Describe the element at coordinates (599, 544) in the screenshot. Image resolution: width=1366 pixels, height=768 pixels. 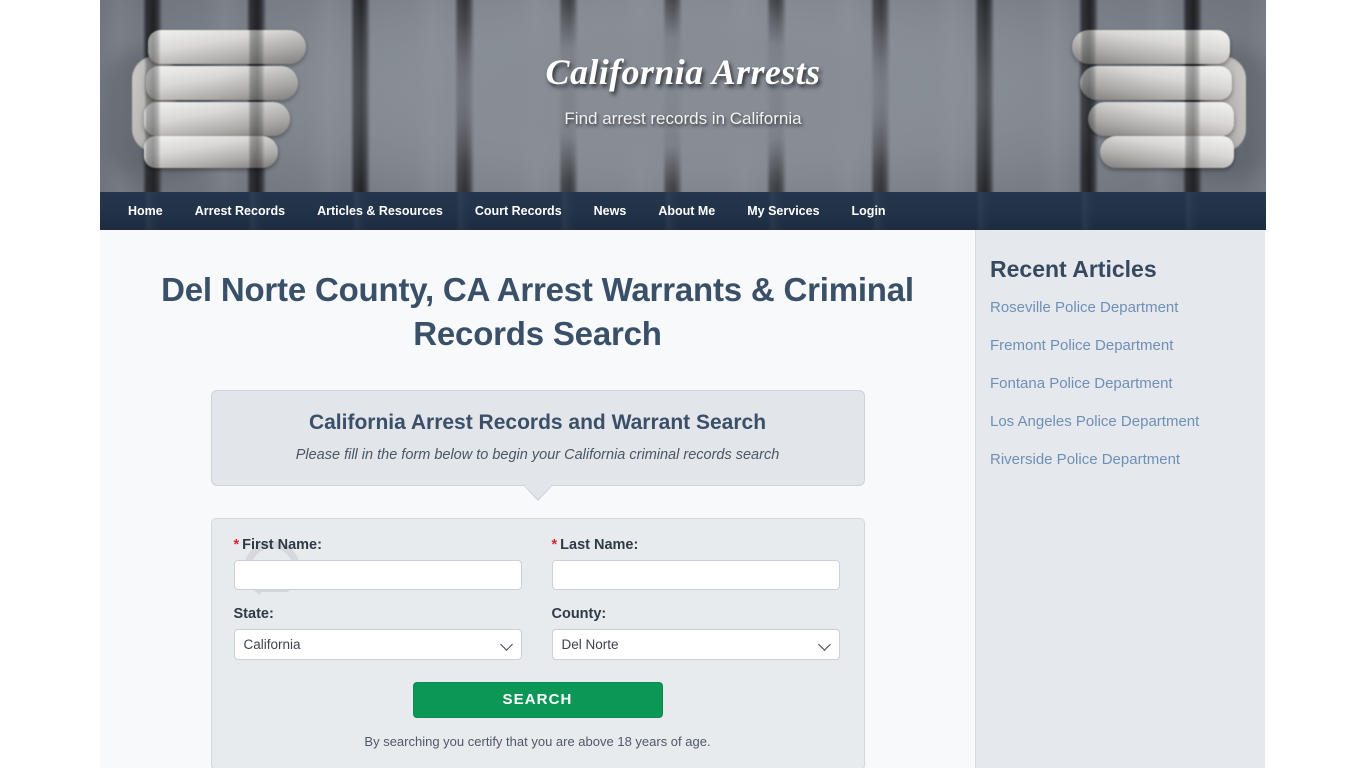
I see `last-name-label-text: Last Name:` at that location.